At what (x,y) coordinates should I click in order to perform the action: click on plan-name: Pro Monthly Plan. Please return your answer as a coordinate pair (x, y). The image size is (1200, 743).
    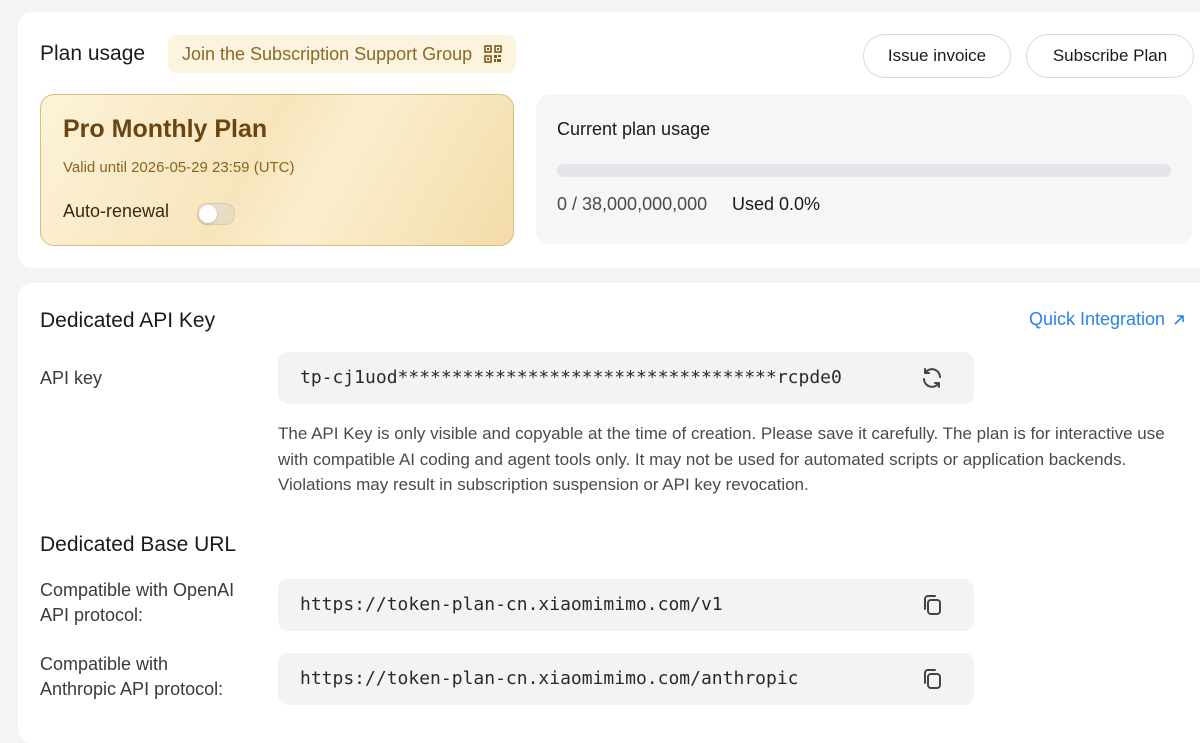
    Looking at the image, I should click on (165, 129).